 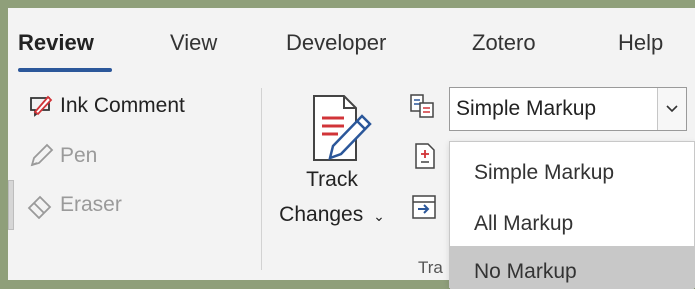 What do you see at coordinates (427, 156) in the screenshot?
I see `show-markup-icon` at bounding box center [427, 156].